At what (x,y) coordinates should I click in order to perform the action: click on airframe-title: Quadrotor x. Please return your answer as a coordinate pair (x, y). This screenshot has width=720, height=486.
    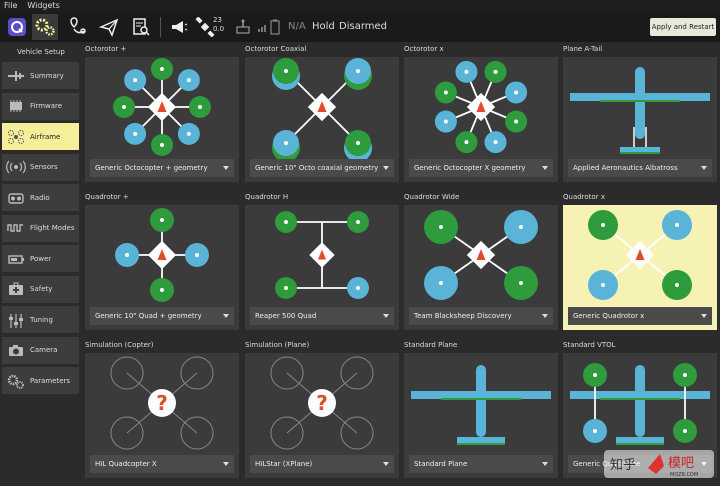
    Looking at the image, I should click on (584, 197).